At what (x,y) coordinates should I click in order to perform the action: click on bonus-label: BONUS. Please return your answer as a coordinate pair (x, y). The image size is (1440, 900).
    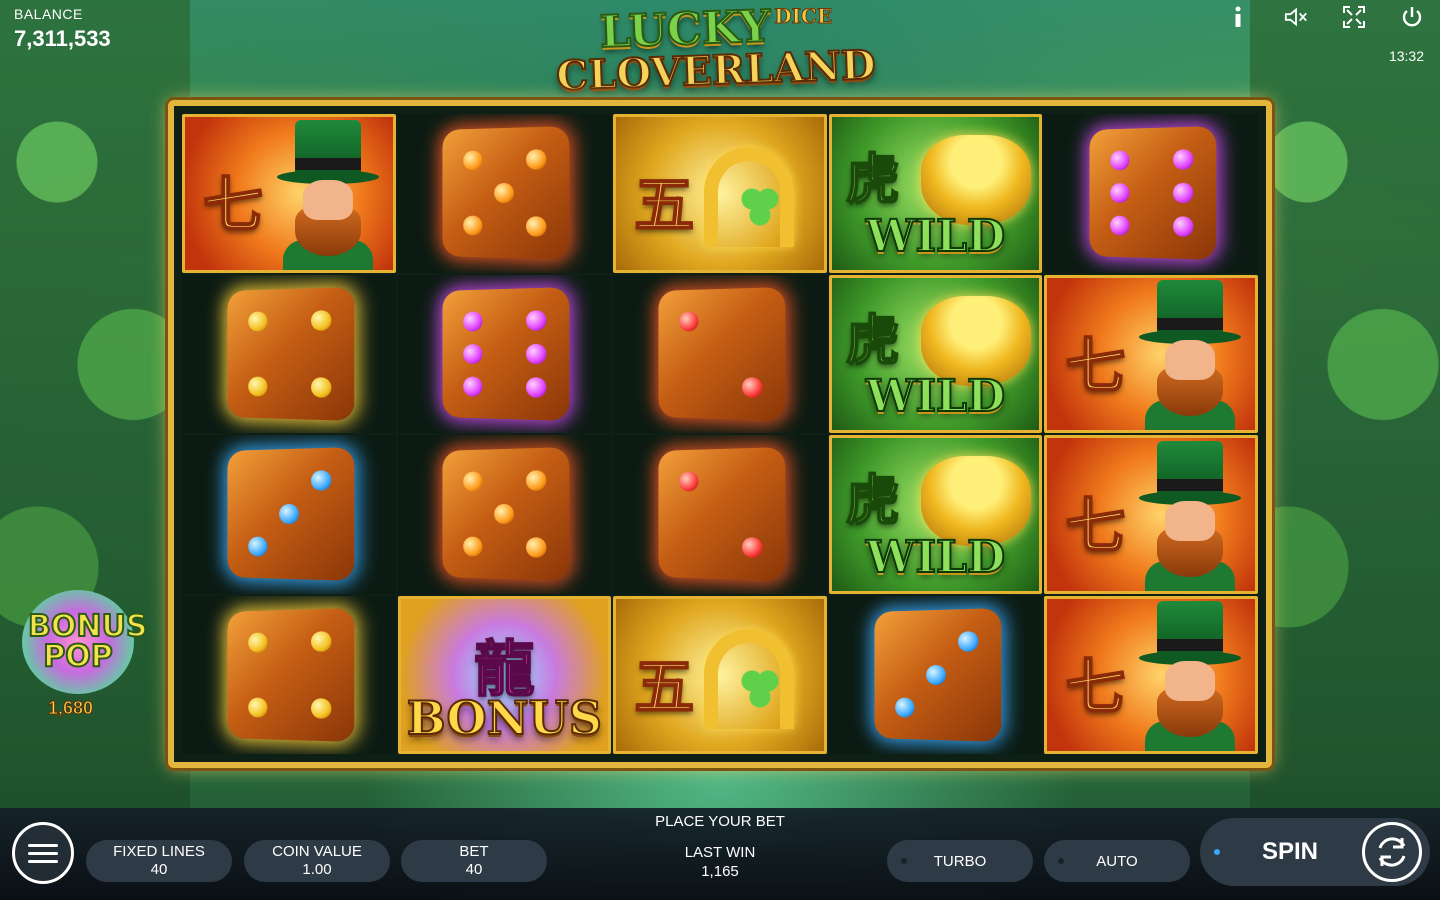
    Looking at the image, I should click on (504, 718).